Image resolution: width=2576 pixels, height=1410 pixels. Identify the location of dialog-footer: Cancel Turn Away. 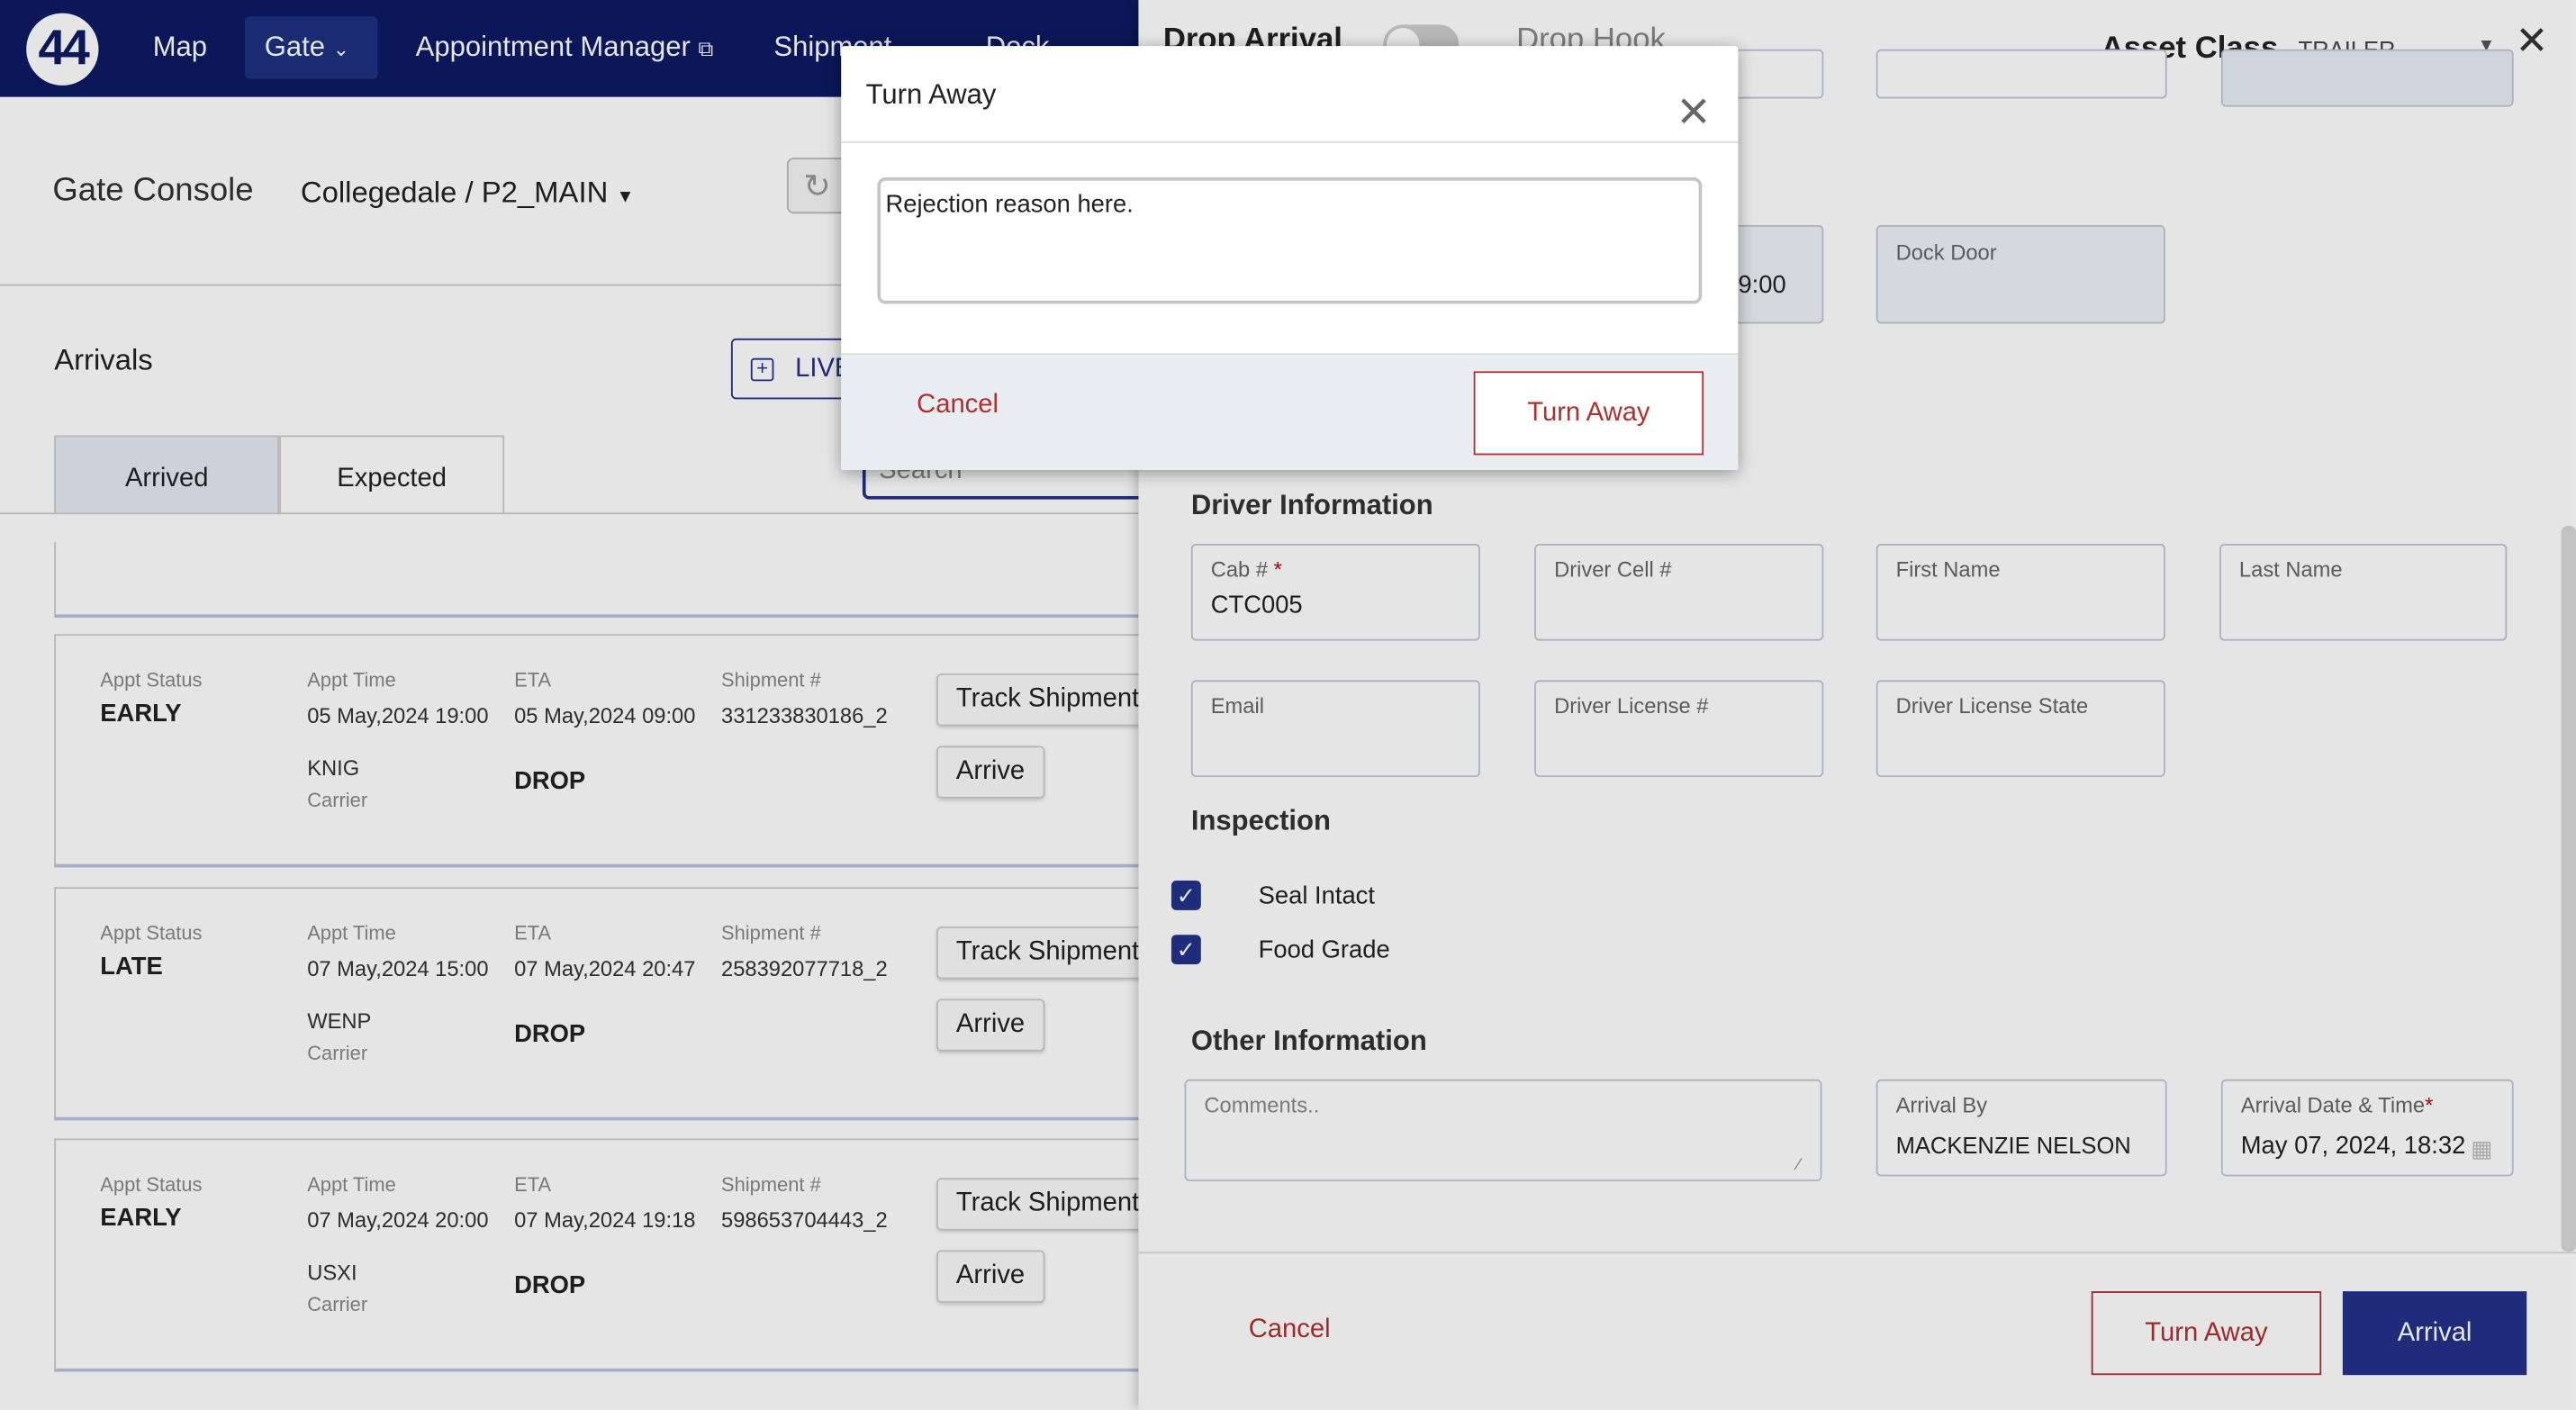
(1290, 411).